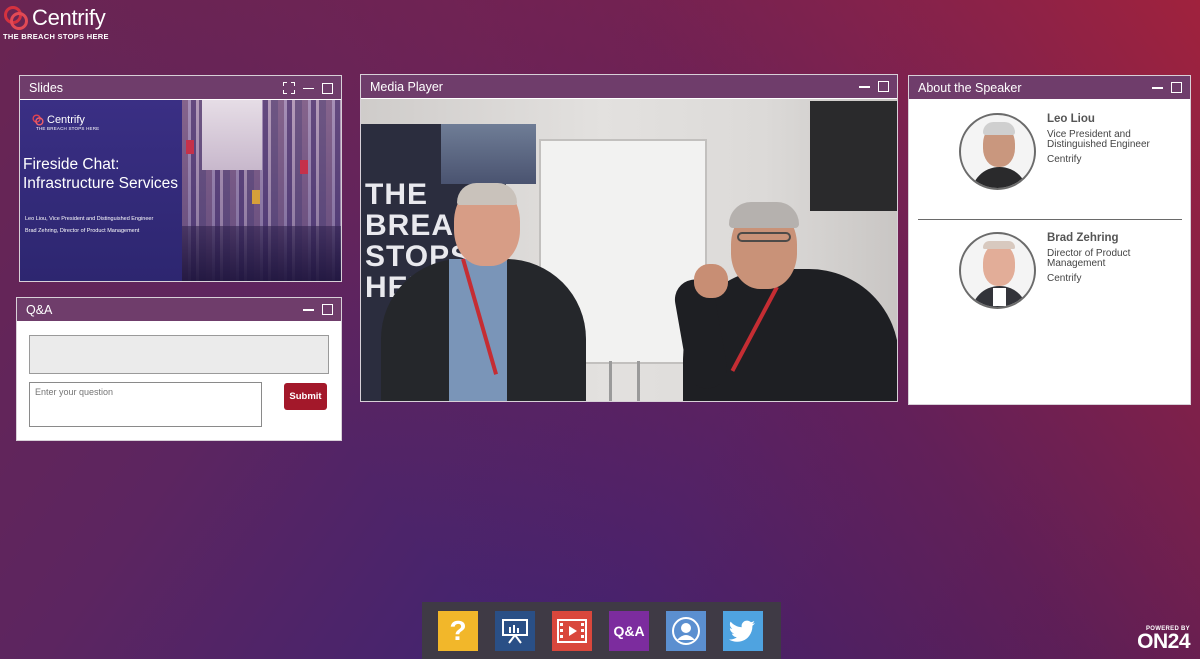  I want to click on slide-logo-icon, so click(38, 120).